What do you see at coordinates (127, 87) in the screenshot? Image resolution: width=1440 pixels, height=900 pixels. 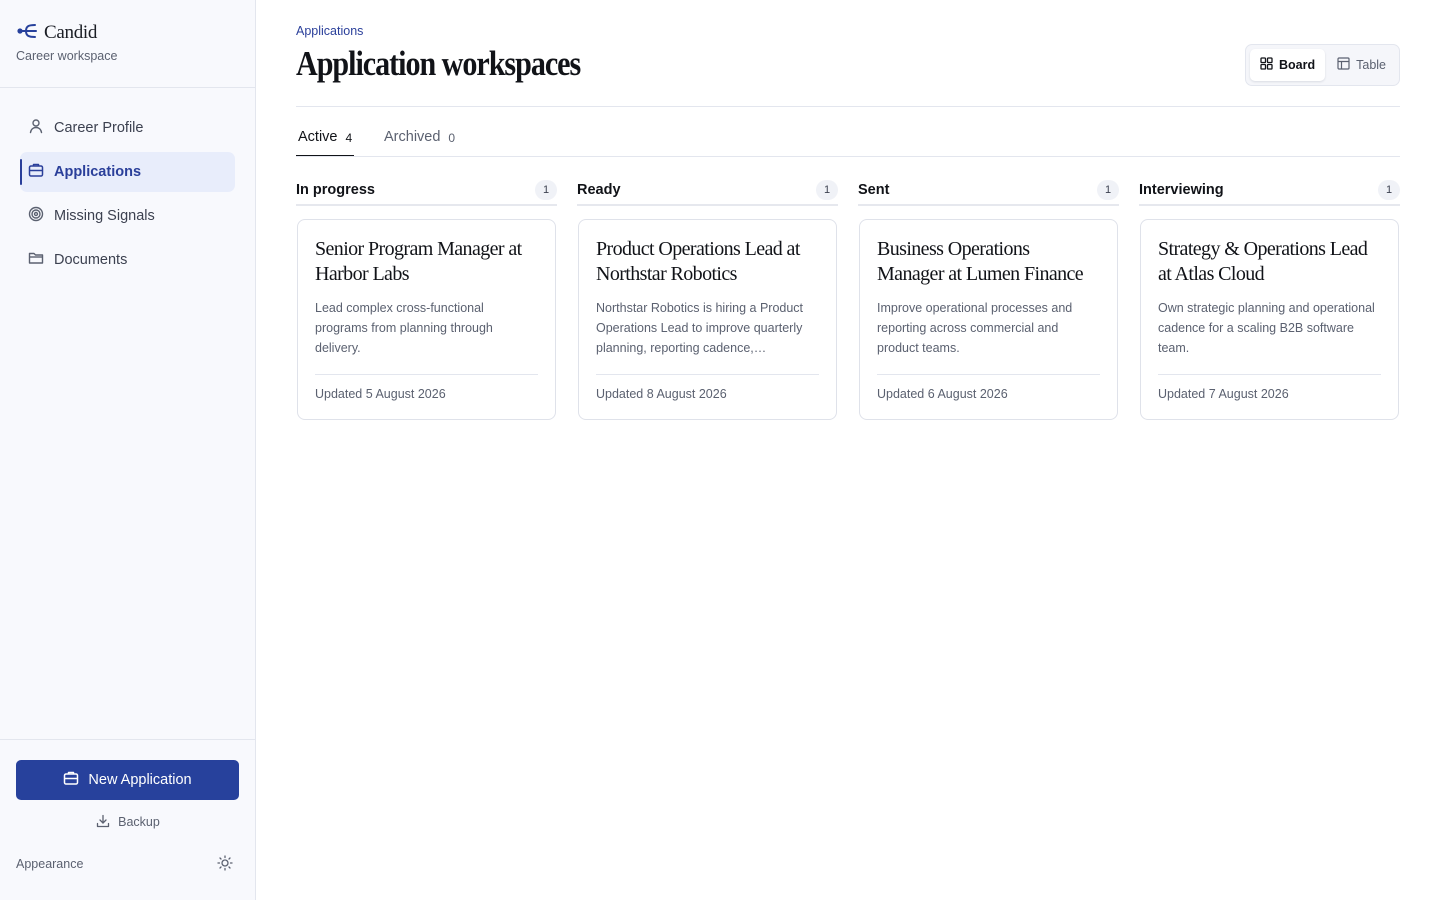 I see `sidebar-divider` at bounding box center [127, 87].